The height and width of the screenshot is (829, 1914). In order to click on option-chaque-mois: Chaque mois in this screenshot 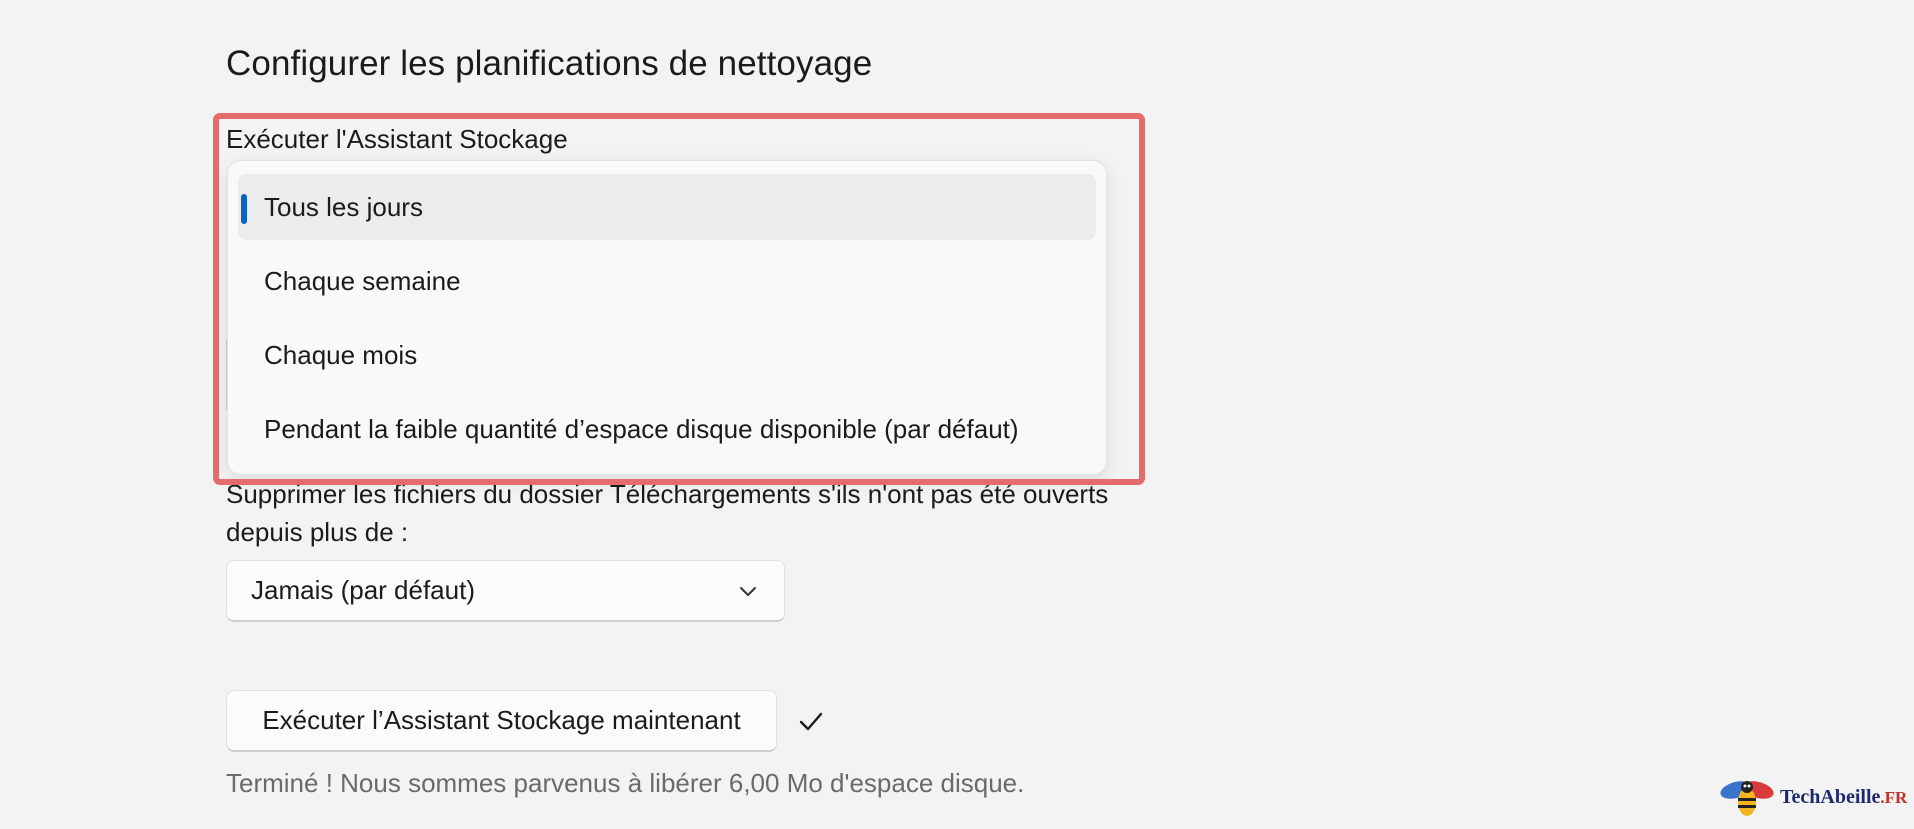, I will do `click(667, 355)`.